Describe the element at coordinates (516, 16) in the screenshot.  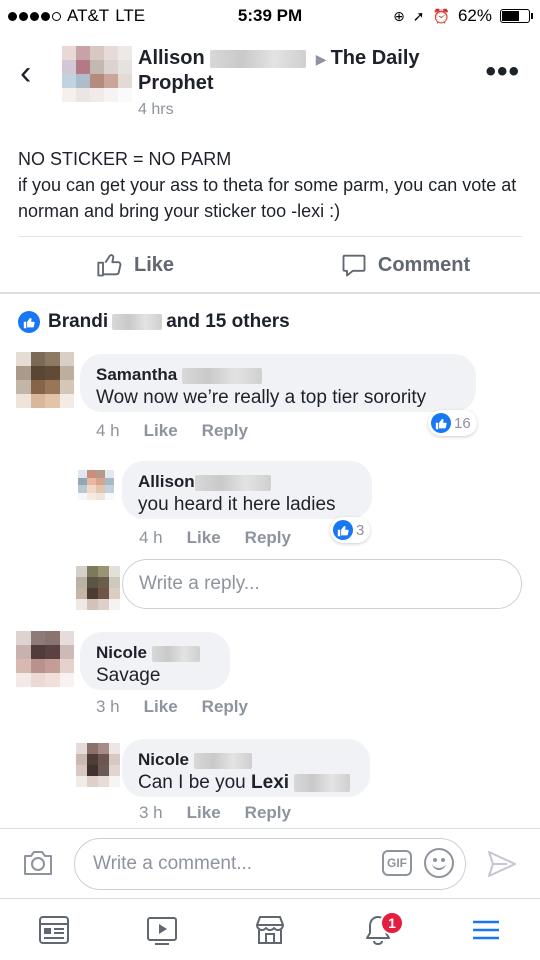
I see `battery-icon` at that location.